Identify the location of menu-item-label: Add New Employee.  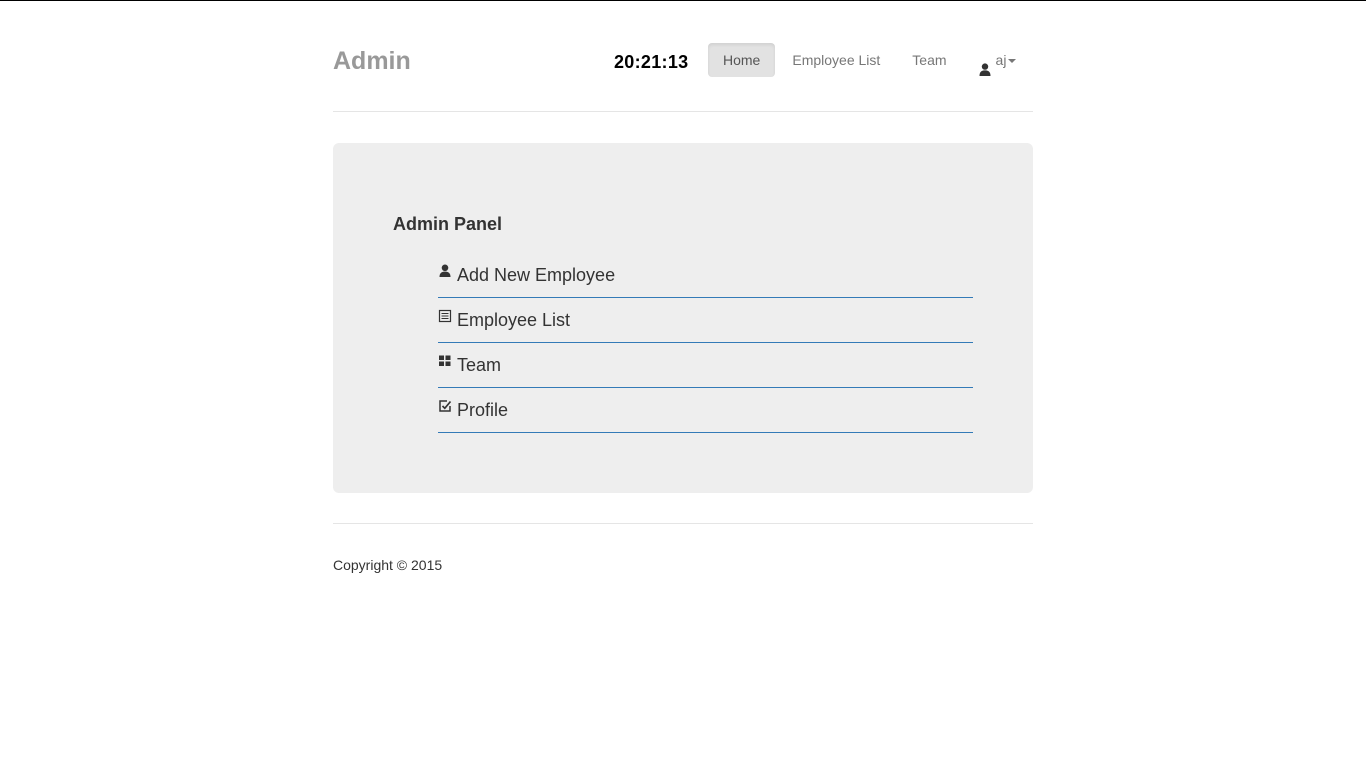
(536, 275).